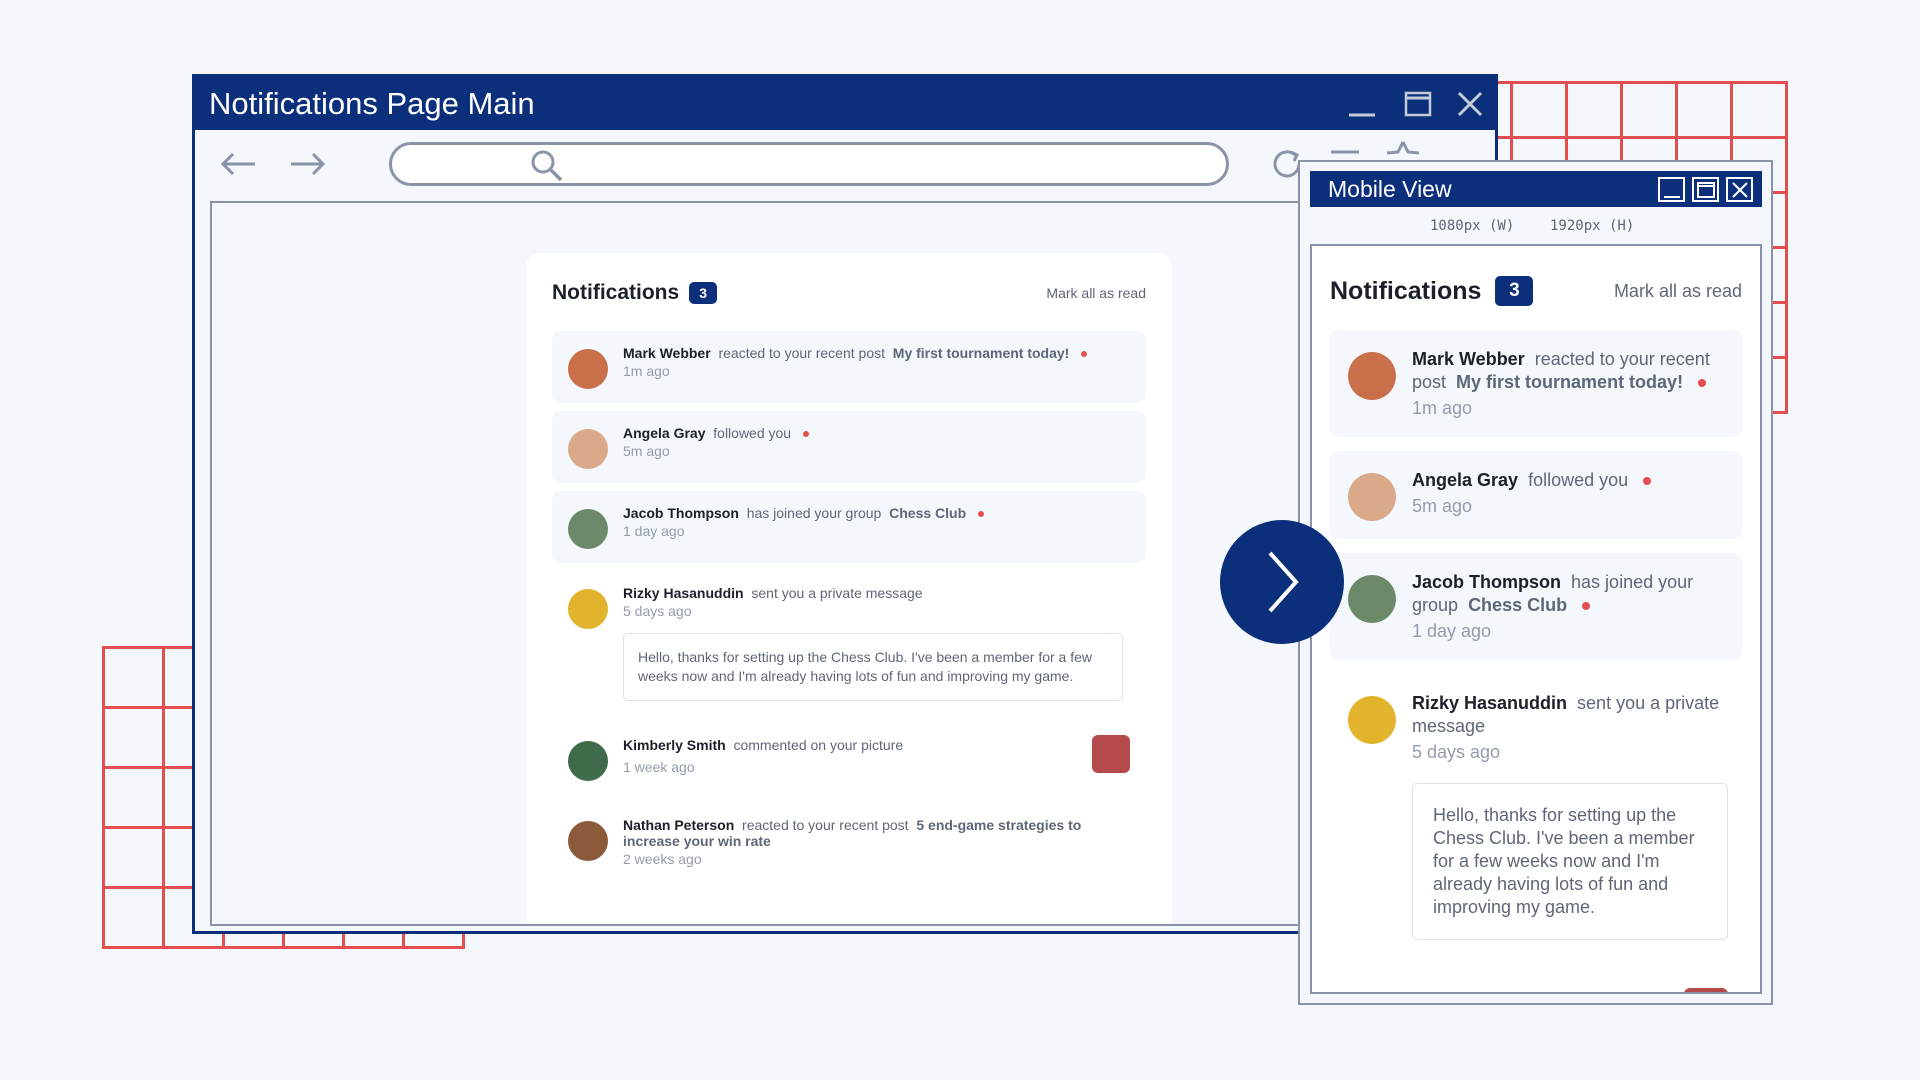 Image resolution: width=1920 pixels, height=1080 pixels. What do you see at coordinates (818, 745) in the screenshot?
I see `notification-action: commented on your picture` at bounding box center [818, 745].